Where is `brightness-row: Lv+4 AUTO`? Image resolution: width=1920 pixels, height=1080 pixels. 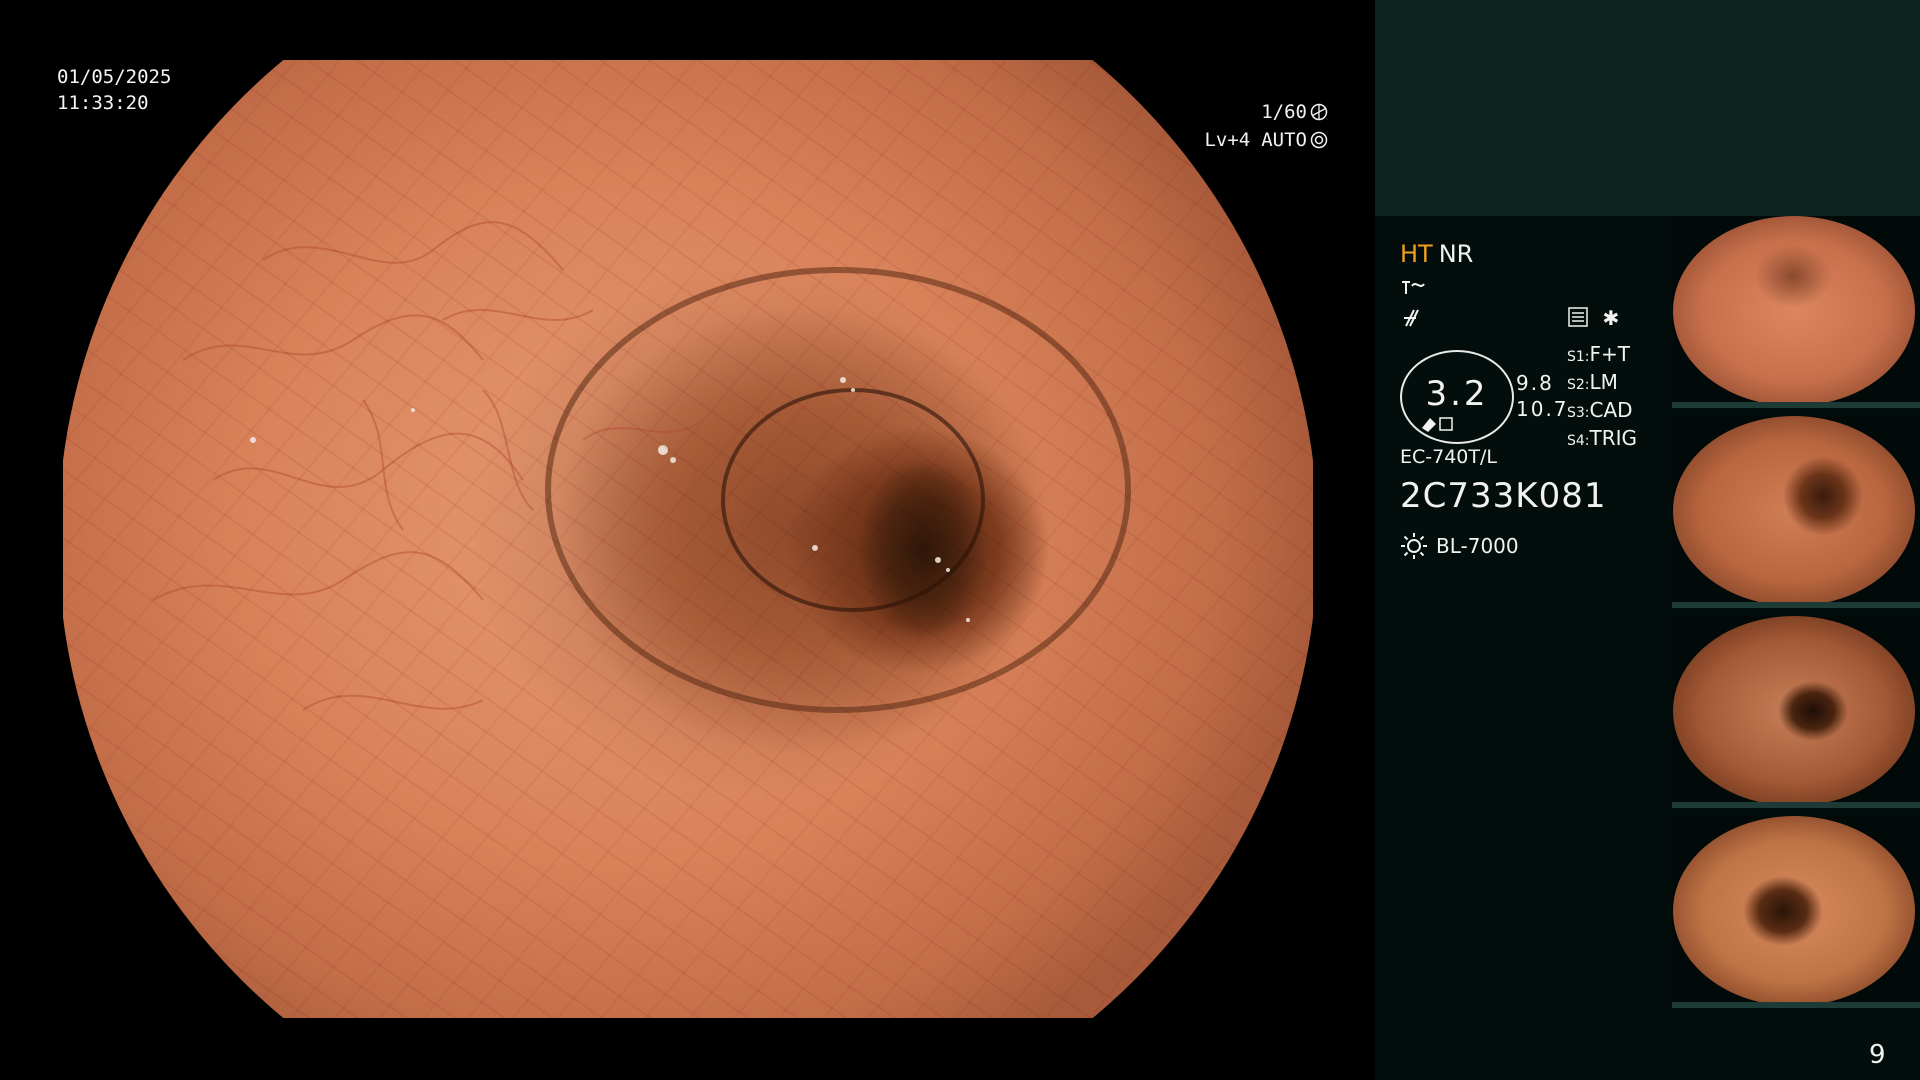 brightness-row: Lv+4 AUTO is located at coordinates (1266, 140).